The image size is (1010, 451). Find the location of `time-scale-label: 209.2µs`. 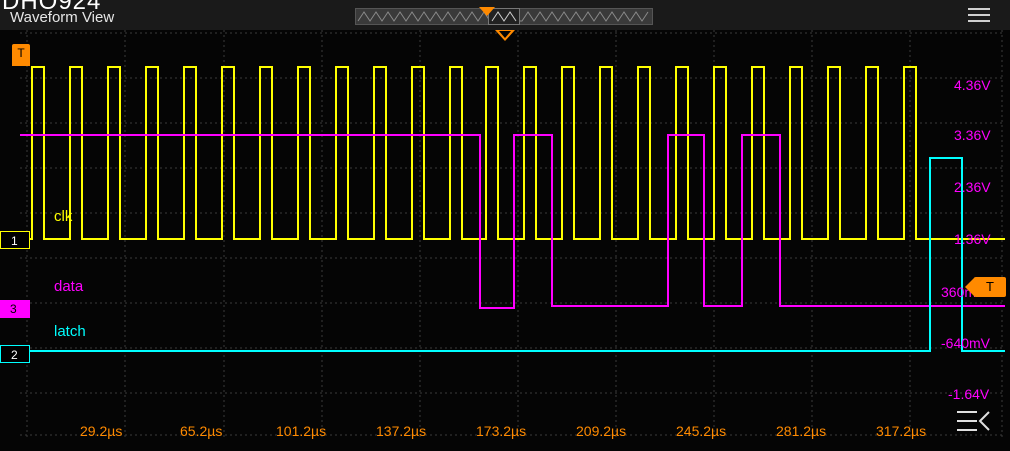

time-scale-label: 209.2µs is located at coordinates (601, 431).